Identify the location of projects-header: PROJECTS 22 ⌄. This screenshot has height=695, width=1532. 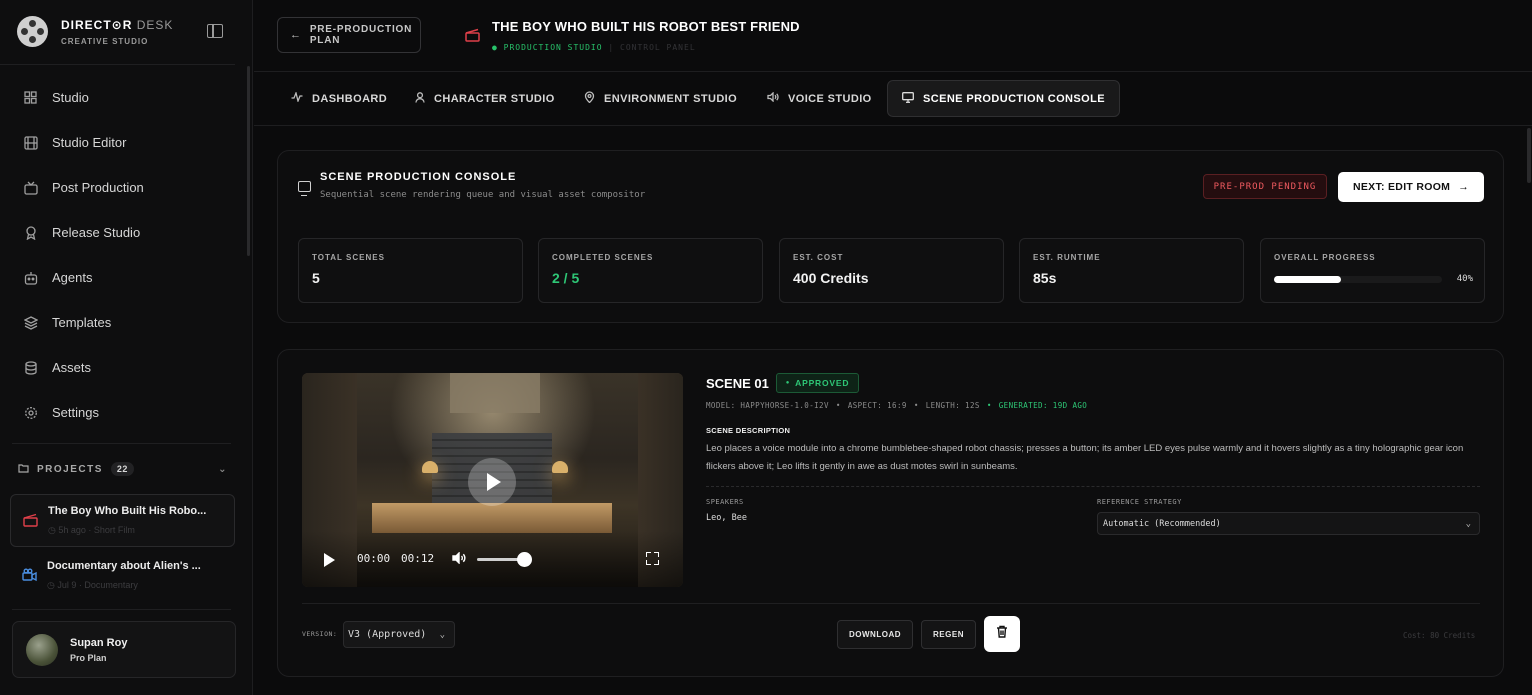
(123, 469).